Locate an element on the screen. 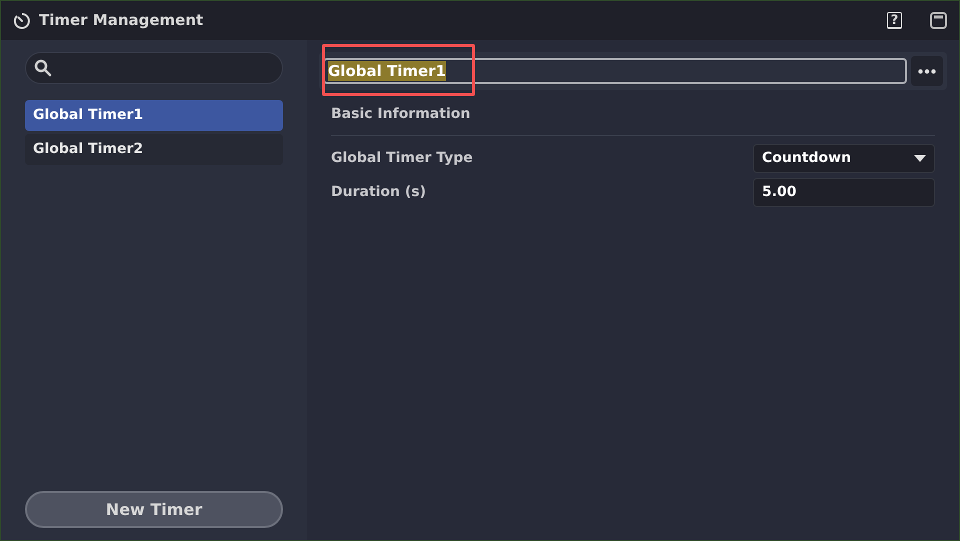  more-button is located at coordinates (927, 71).